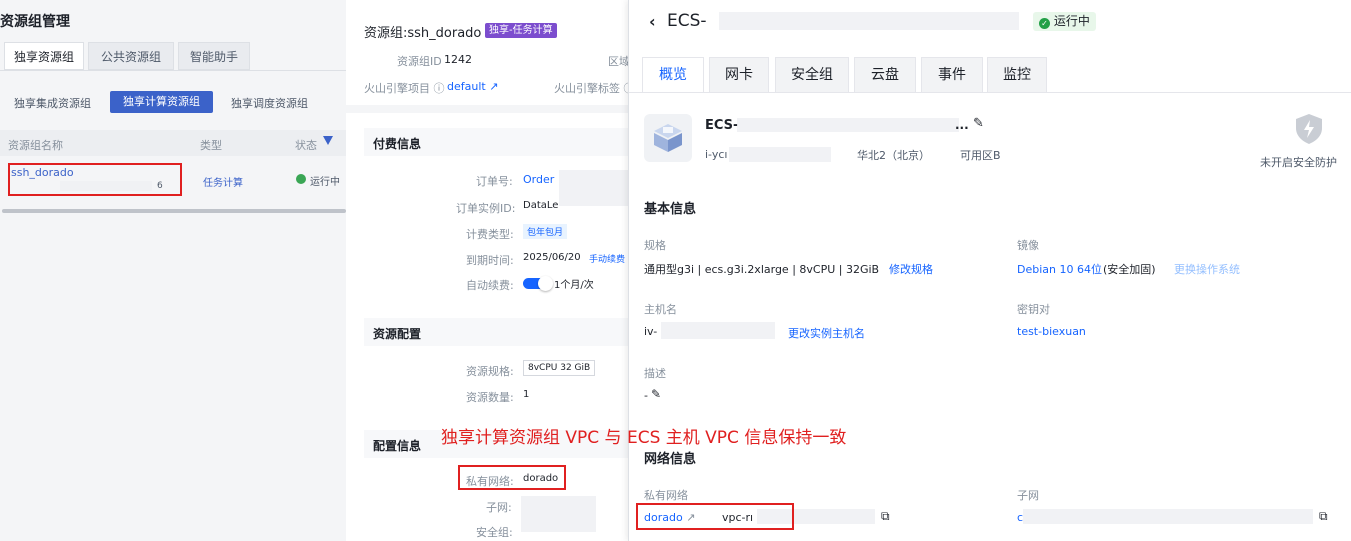  What do you see at coordinates (655, 373) in the screenshot?
I see `desc-label: 描述` at bounding box center [655, 373].